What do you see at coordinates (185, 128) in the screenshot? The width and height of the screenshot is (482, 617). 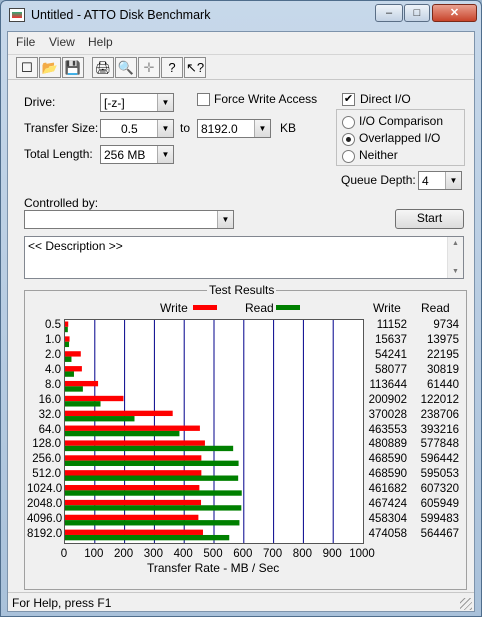 I see `to-label: to` at bounding box center [185, 128].